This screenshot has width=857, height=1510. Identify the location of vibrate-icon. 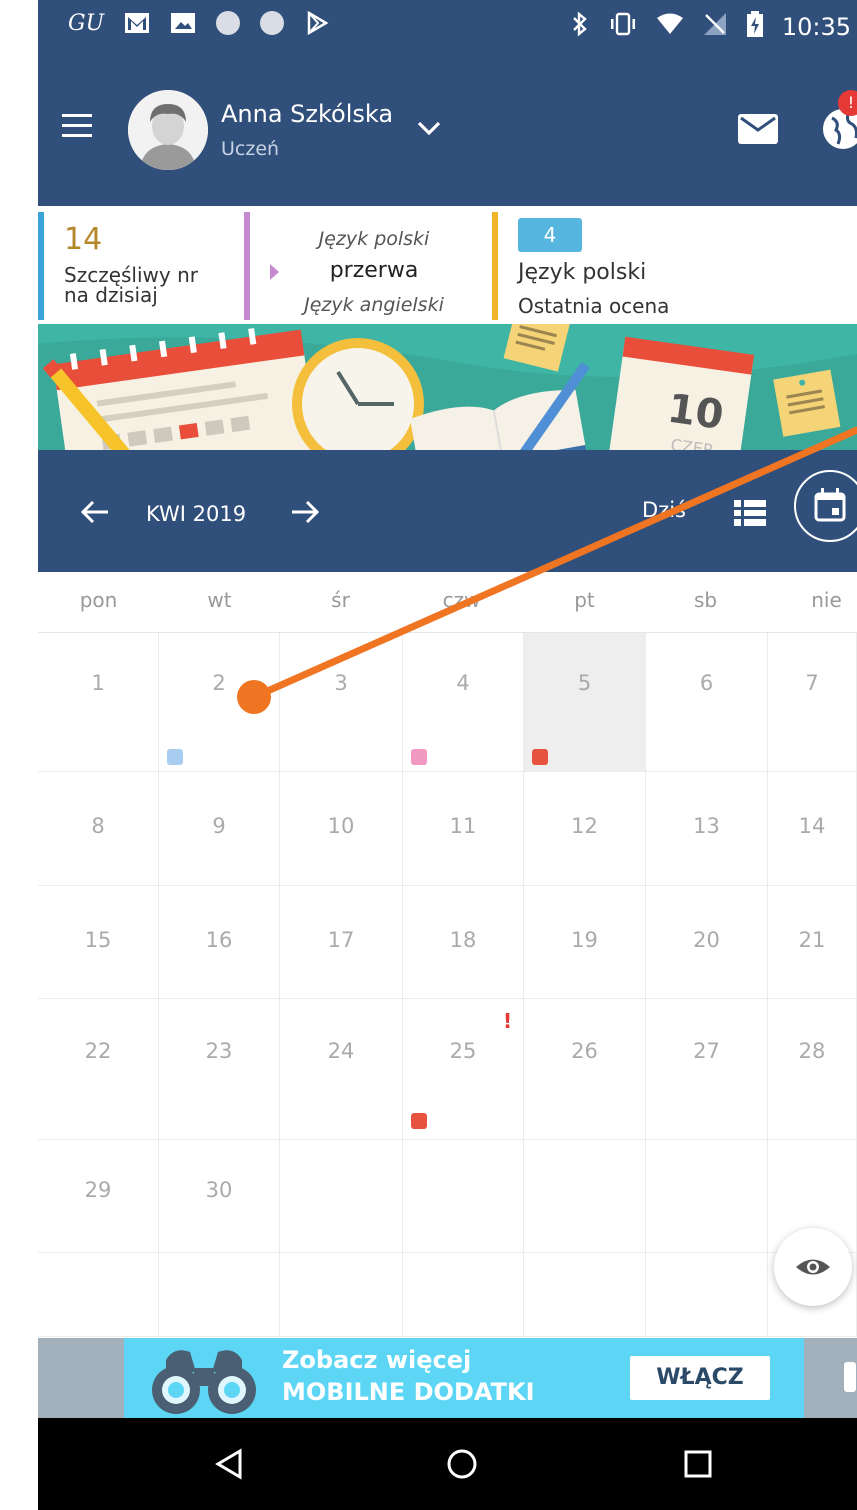
(623, 27).